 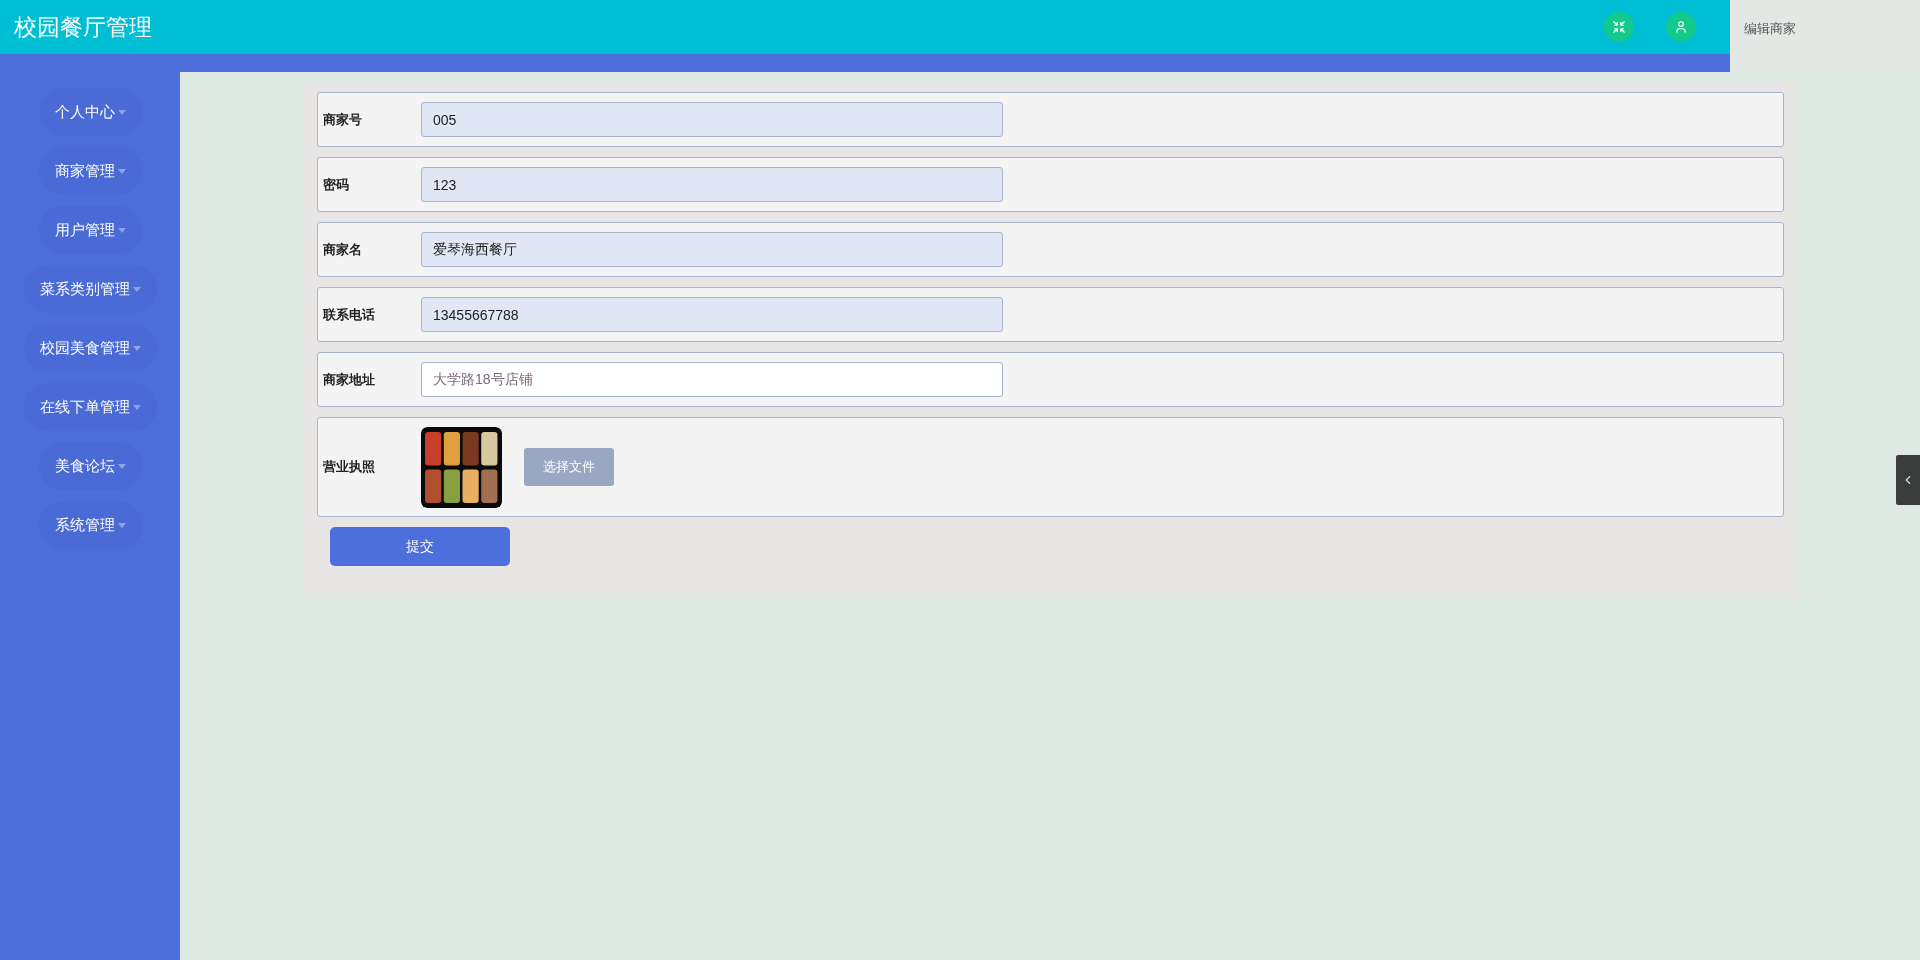 What do you see at coordinates (569, 467) in the screenshot?
I see `choose-file-button: 选择文件` at bounding box center [569, 467].